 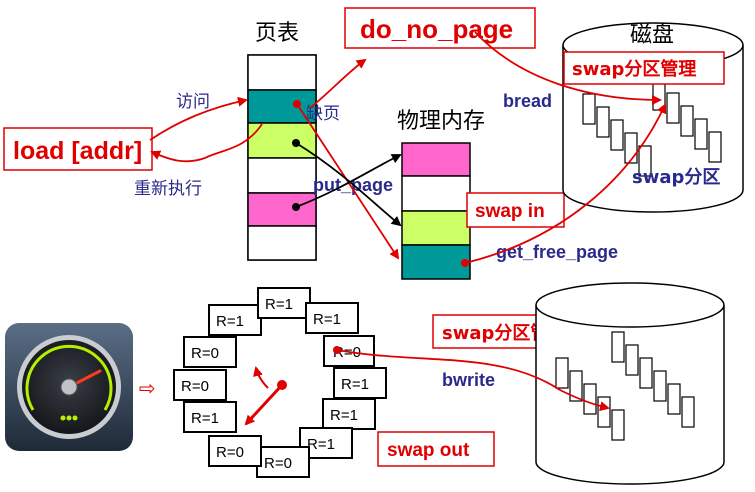 What do you see at coordinates (630, 383) in the screenshot?
I see `bottom-disk` at bounding box center [630, 383].